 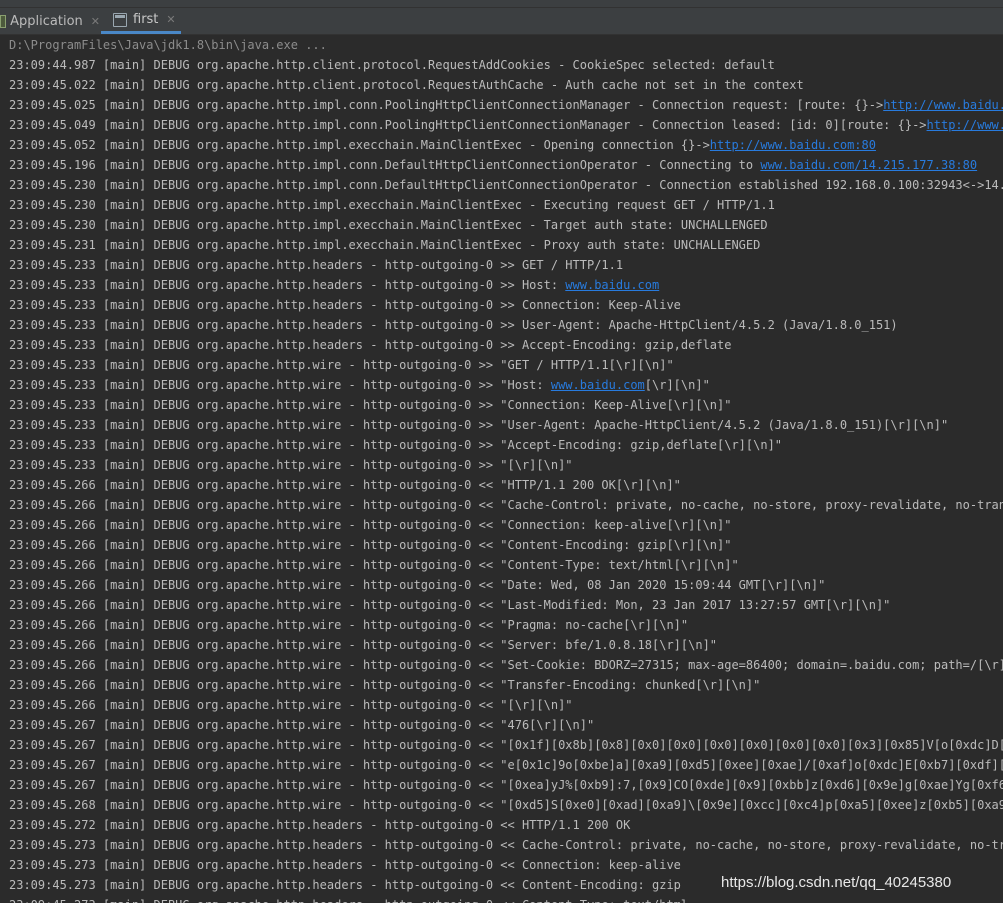 I want to click on tab-label: Application, so click(x=46, y=21).